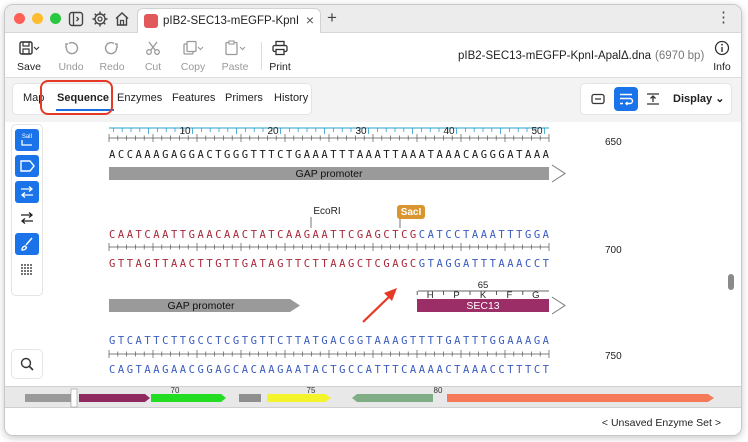 Image resolution: width=748 pixels, height=442 pixels. I want to click on colors-toggle-button, so click(27, 244).